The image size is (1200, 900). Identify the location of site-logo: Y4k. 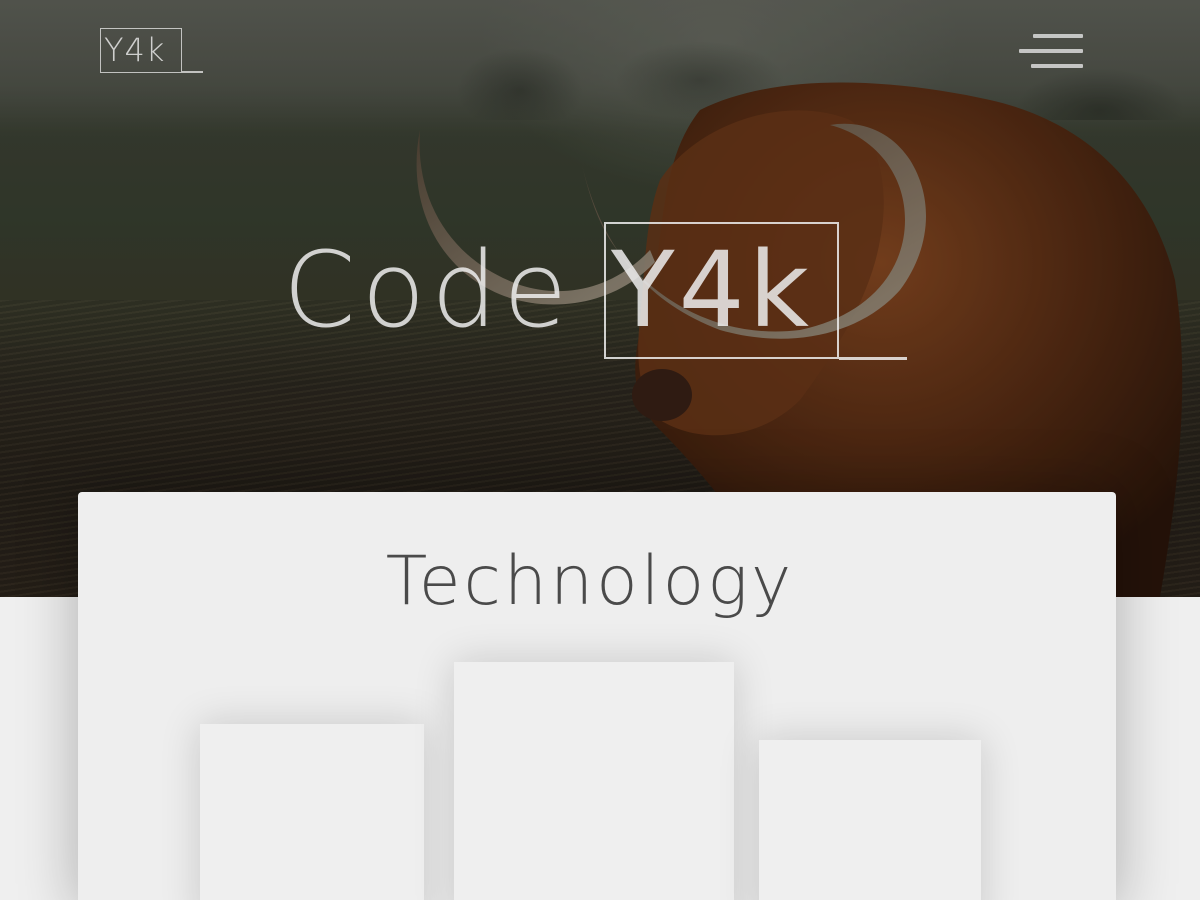
(152, 52).